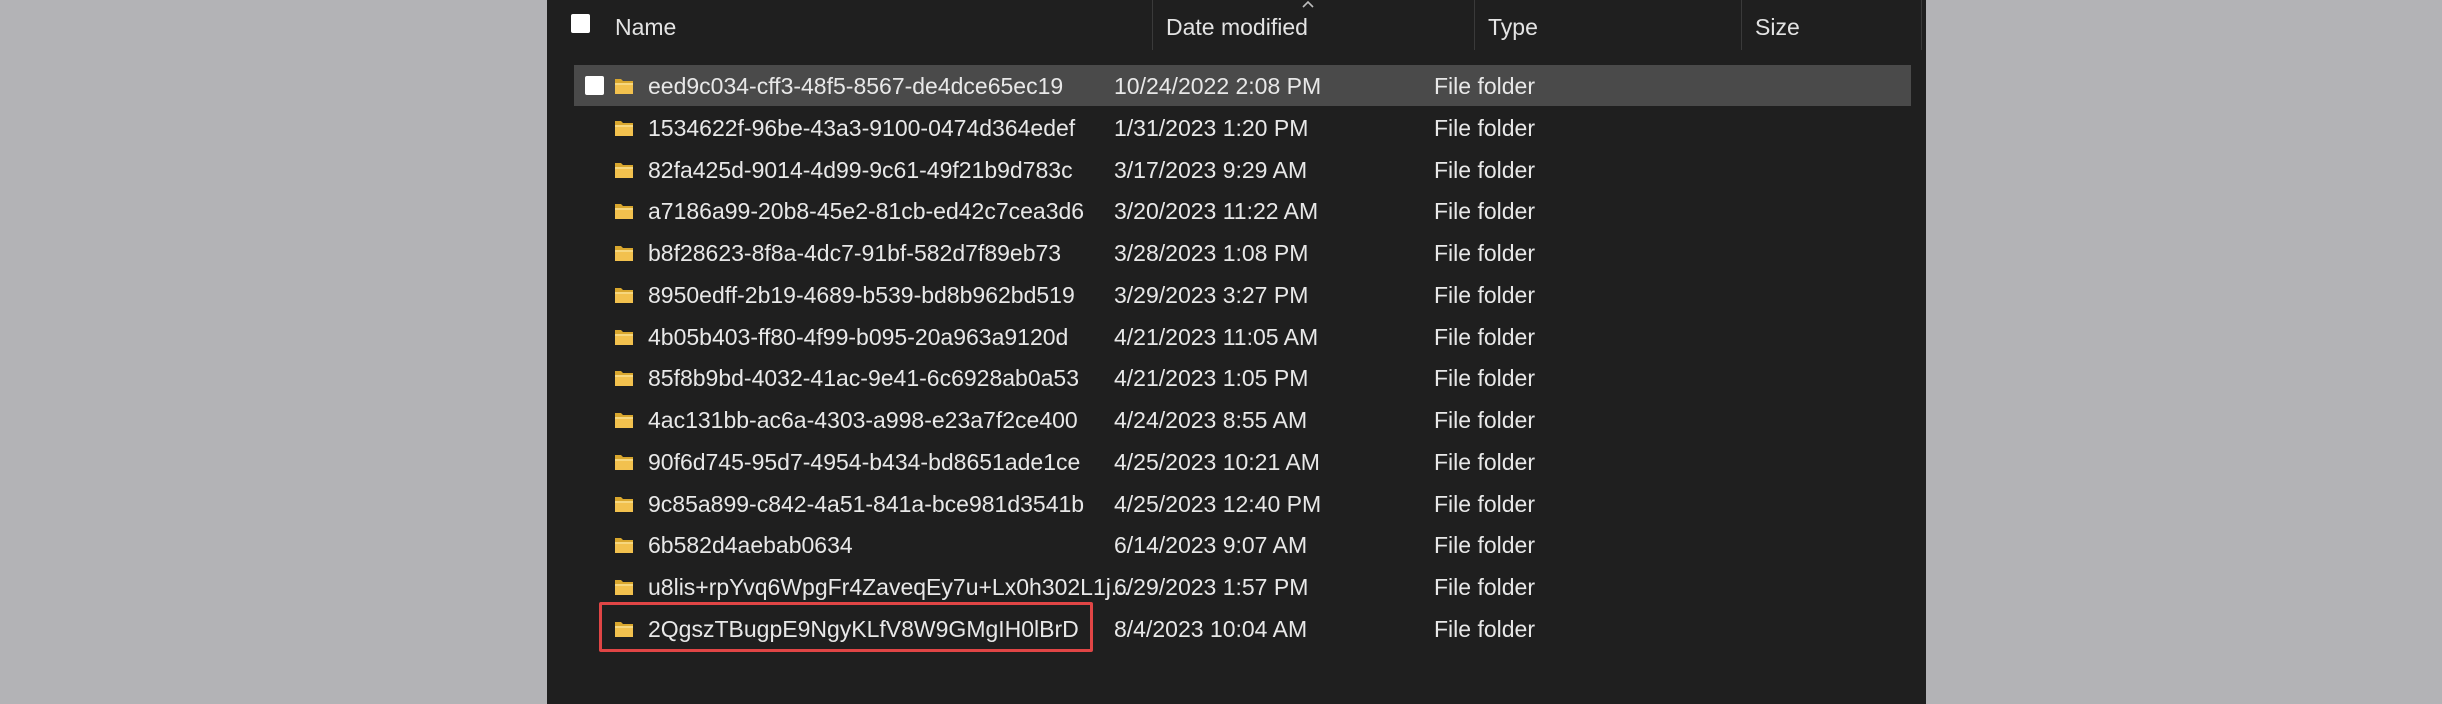 Image resolution: width=2442 pixels, height=704 pixels. I want to click on file-name: 4b05b403-ff80-4f99-b095-20a963a9120d, so click(858, 336).